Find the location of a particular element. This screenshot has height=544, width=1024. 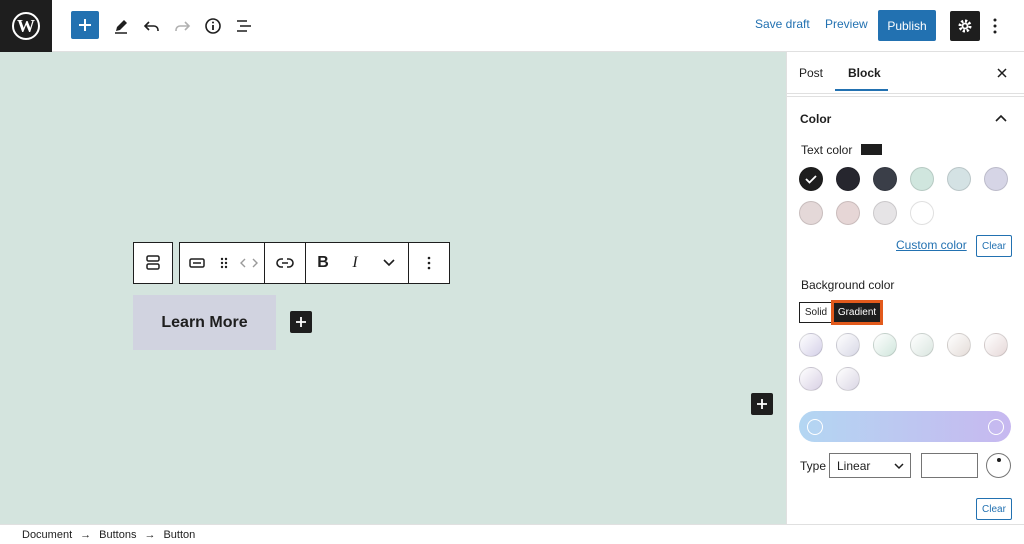

more-formatting-button is located at coordinates (389, 263).